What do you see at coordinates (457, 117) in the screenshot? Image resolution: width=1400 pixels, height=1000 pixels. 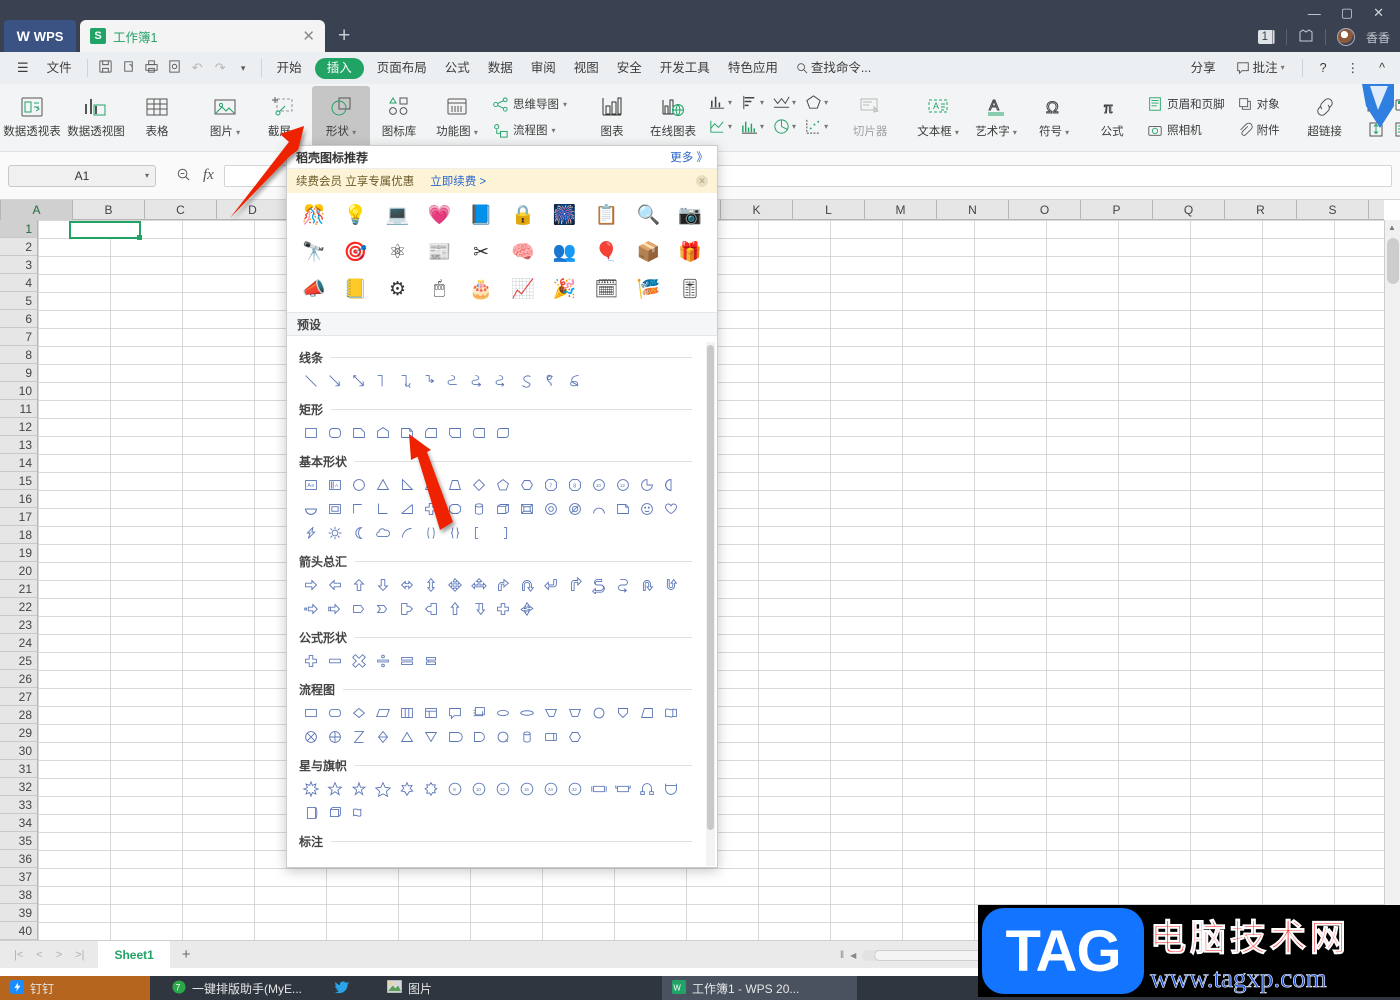 I see `function-chart-button: 功能图 ▾` at bounding box center [457, 117].